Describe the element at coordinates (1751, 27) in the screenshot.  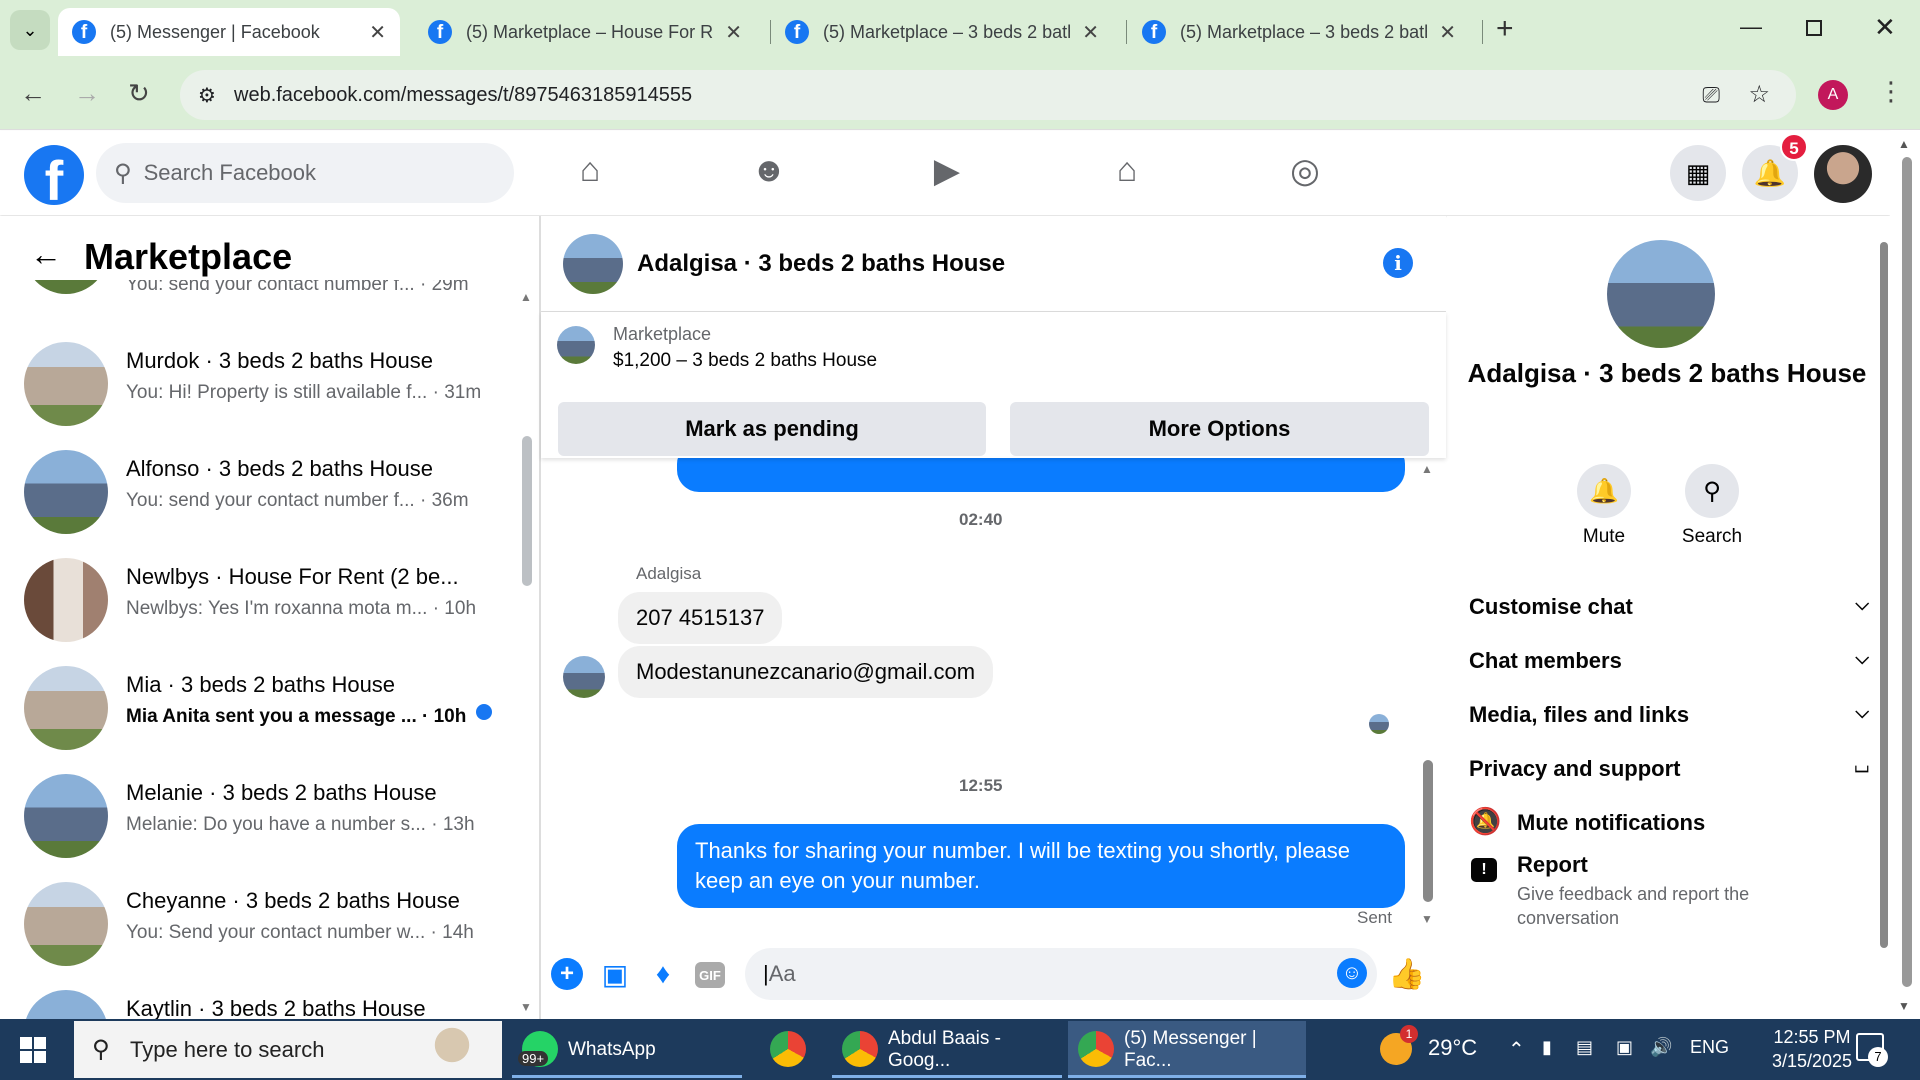
I see `minimize-icon: —` at that location.